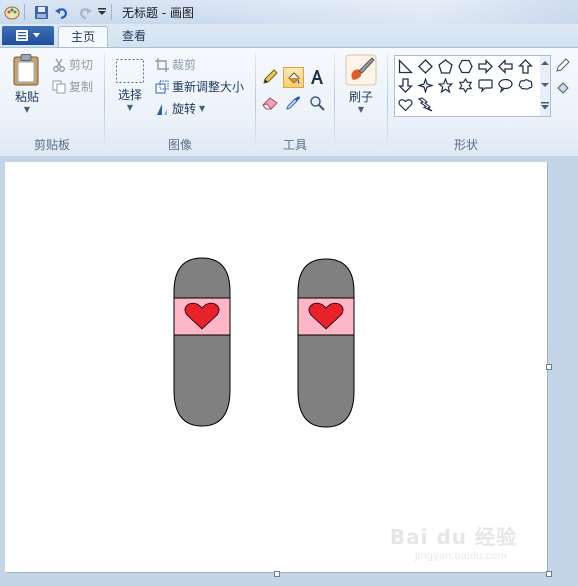  Describe the element at coordinates (158, 12) in the screenshot. I see `window-title: 无标题 - 画图` at that location.